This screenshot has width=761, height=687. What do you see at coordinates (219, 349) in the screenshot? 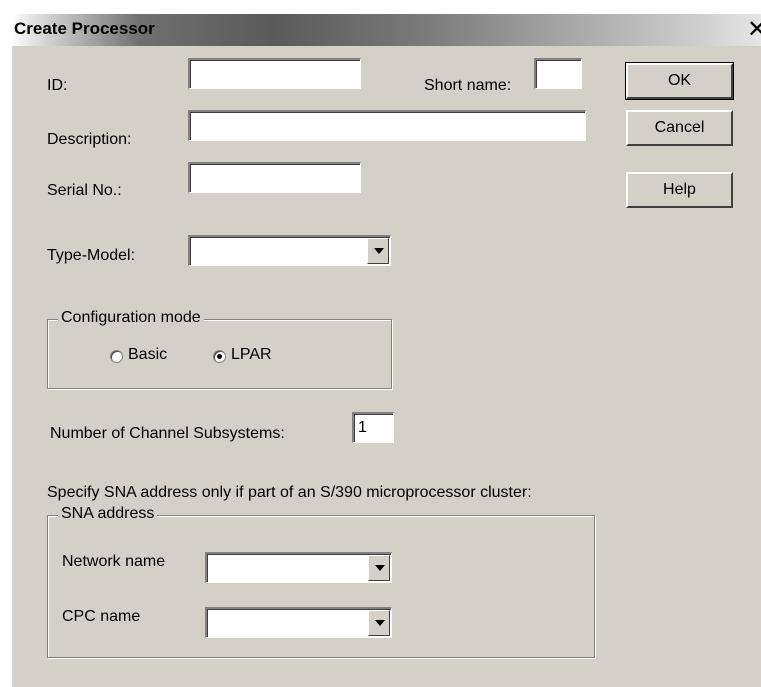
I see `configuration-mode-group: Configuration mode Basic LPAR` at bounding box center [219, 349].